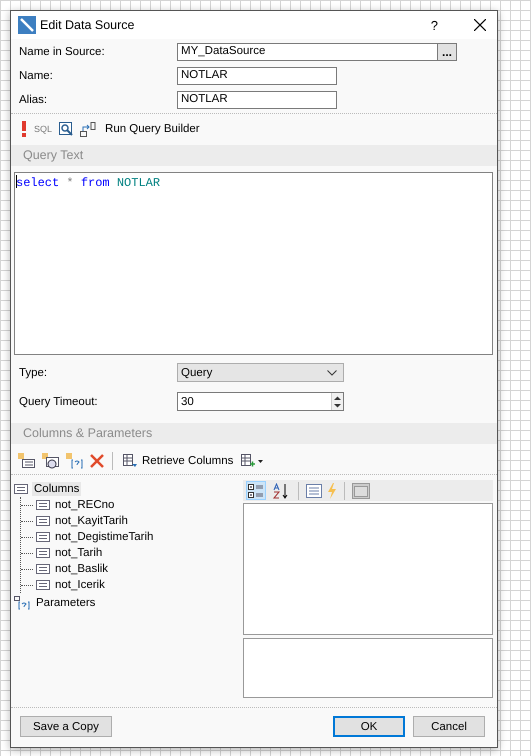 This screenshot has height=756, width=531. I want to click on section-header: Columns & Parameters, so click(254, 433).